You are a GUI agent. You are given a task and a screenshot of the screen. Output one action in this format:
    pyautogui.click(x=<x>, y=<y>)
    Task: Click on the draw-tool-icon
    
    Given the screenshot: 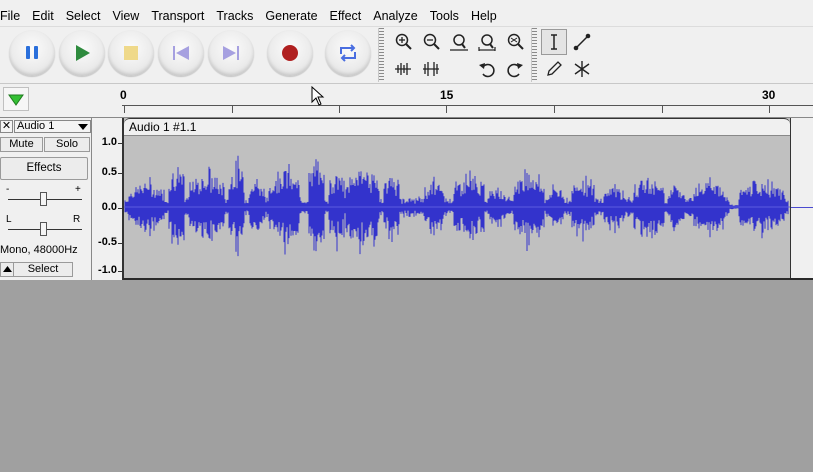 What is the action you would take?
    pyautogui.click(x=554, y=68)
    